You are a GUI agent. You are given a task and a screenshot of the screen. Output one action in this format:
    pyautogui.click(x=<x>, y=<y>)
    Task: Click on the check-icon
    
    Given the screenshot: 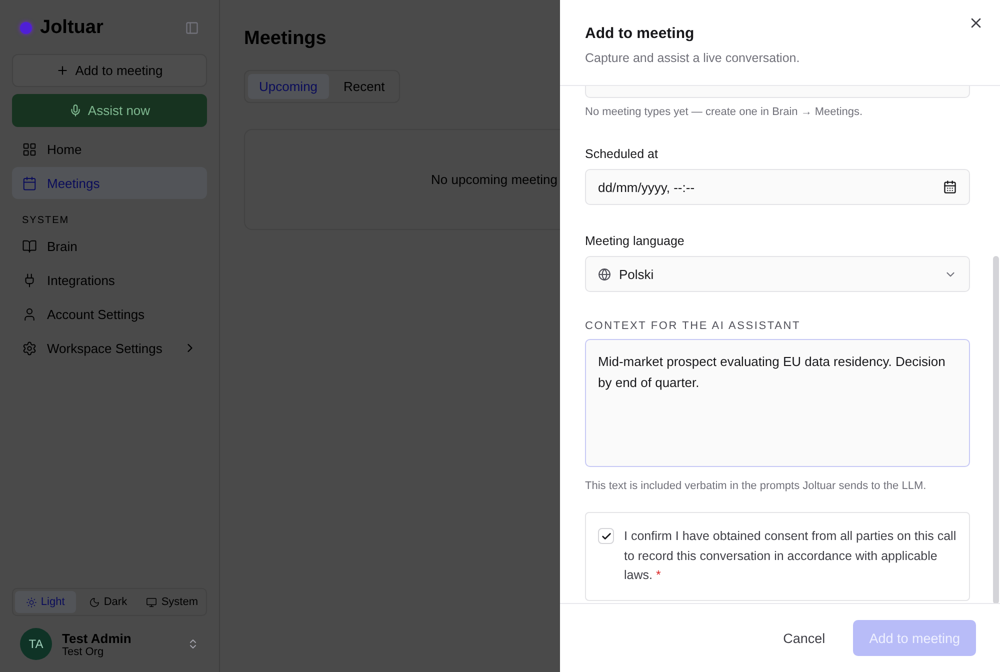 What is the action you would take?
    pyautogui.click(x=606, y=536)
    